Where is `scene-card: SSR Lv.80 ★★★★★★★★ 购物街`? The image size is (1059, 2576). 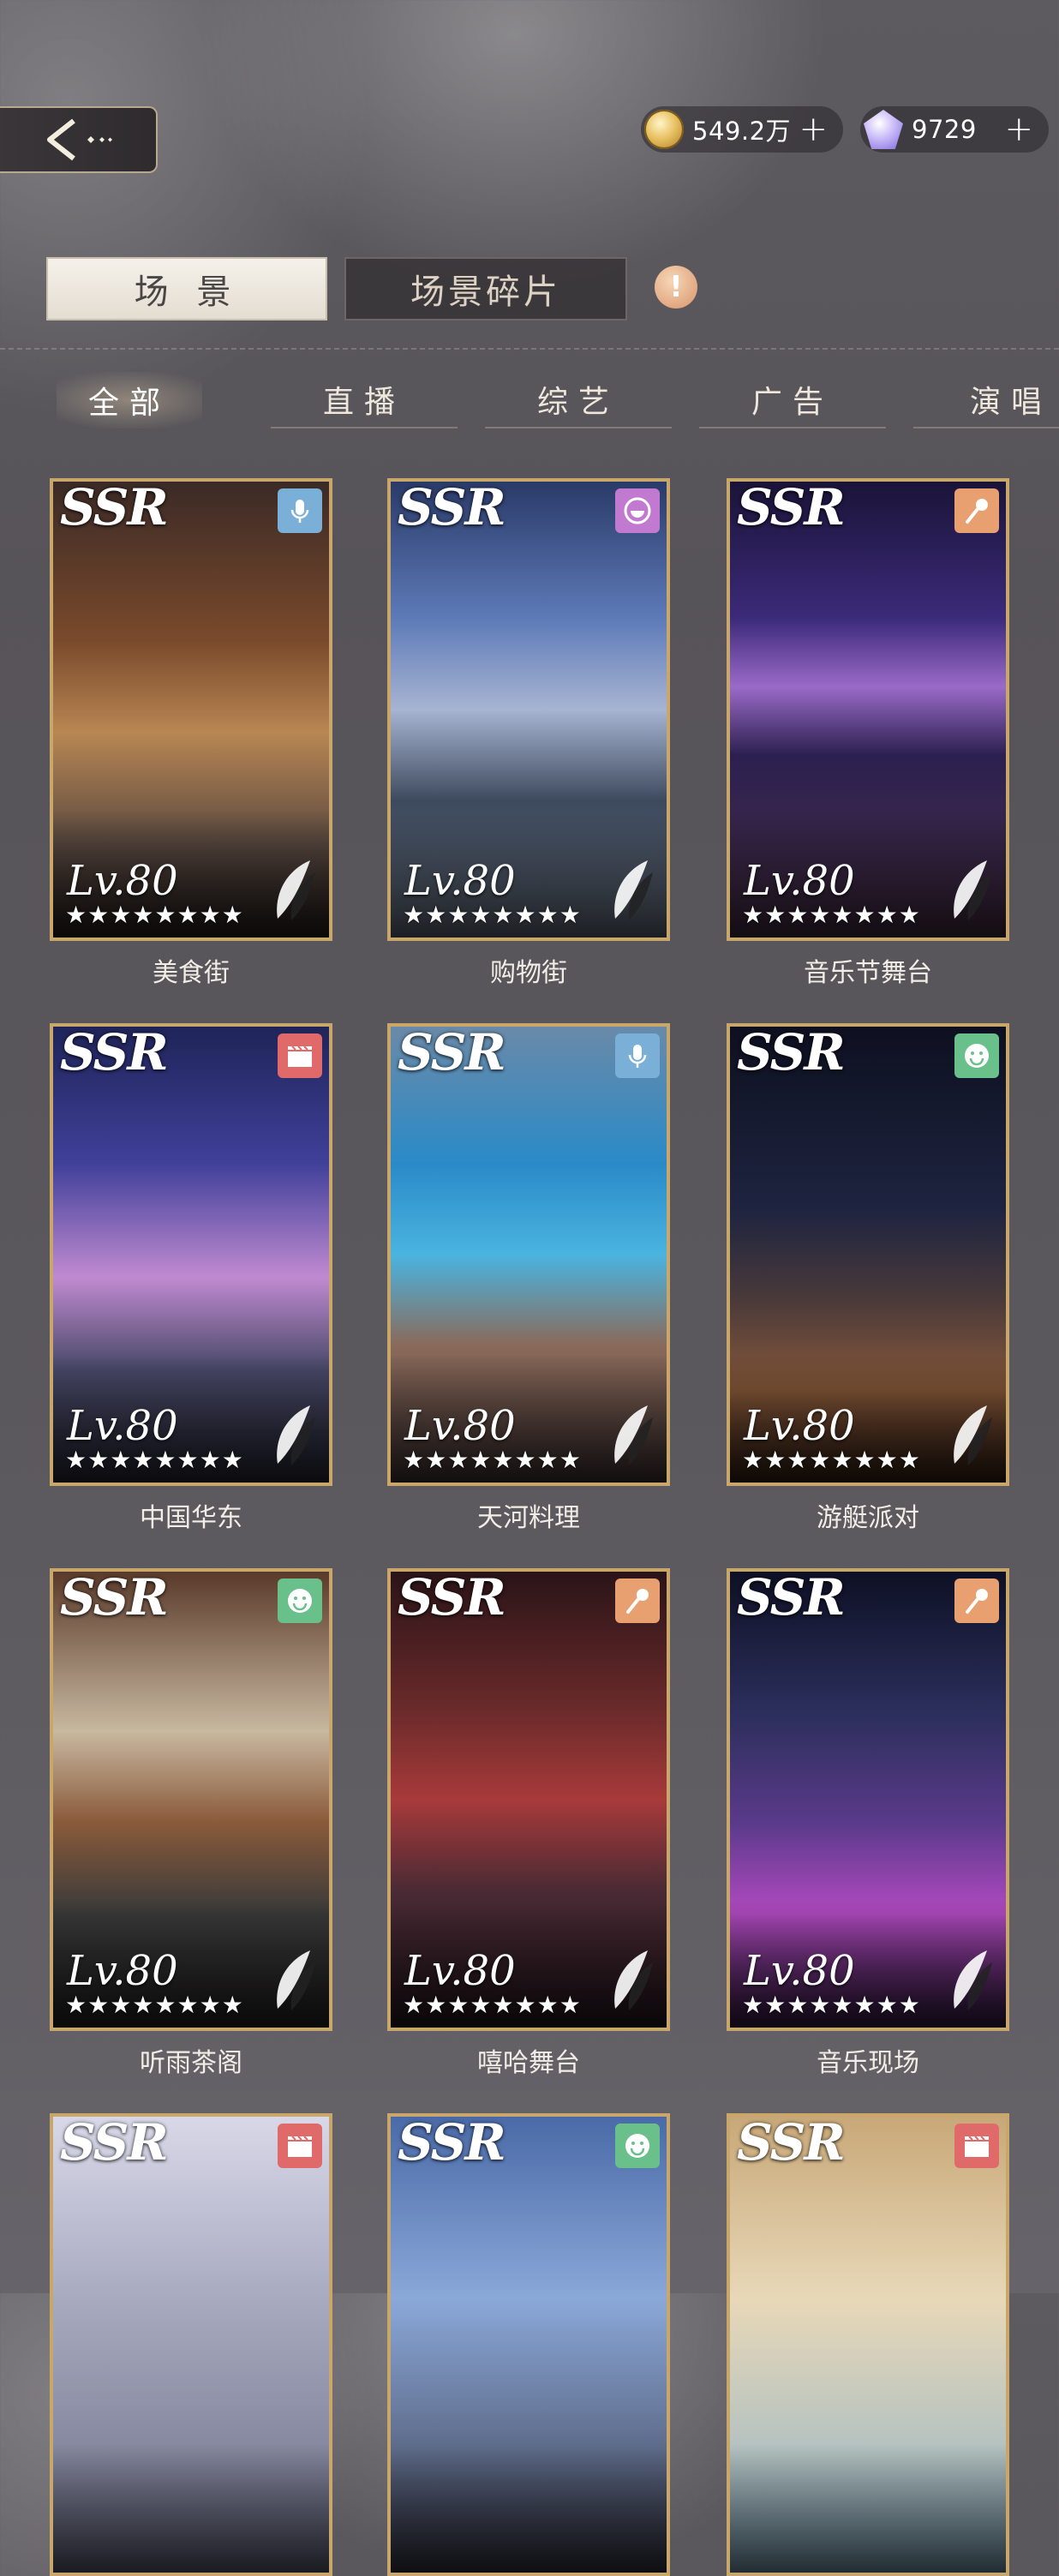
scene-card: SSR Lv.80 ★★★★★★★★ 购物街 is located at coordinates (528, 733).